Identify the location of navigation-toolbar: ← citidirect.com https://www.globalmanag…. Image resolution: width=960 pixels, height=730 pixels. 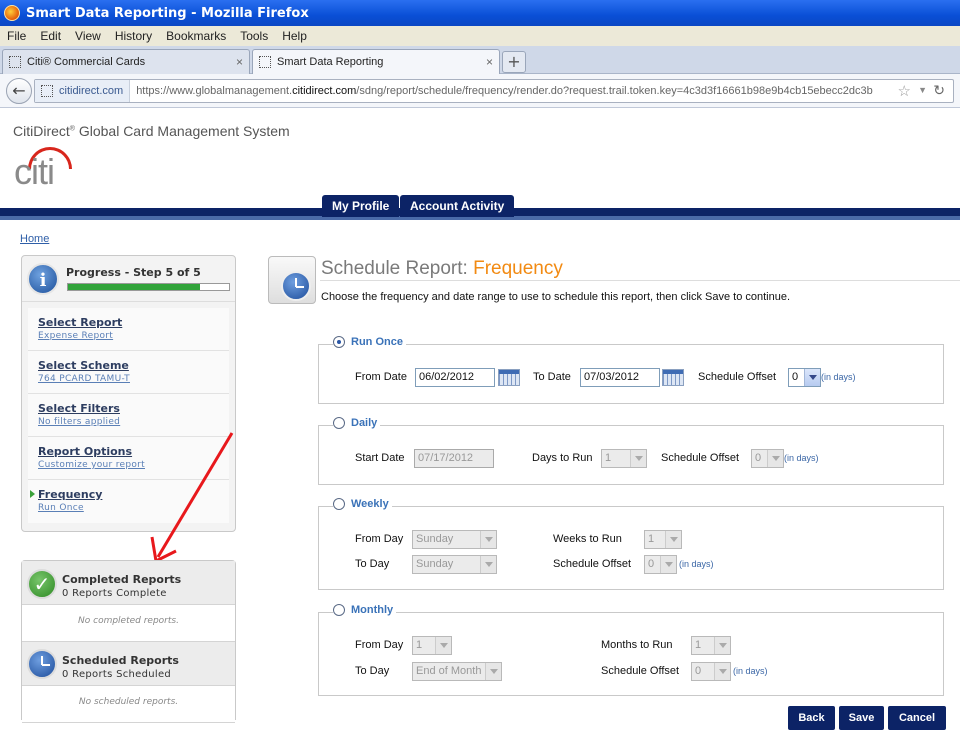
(480, 91).